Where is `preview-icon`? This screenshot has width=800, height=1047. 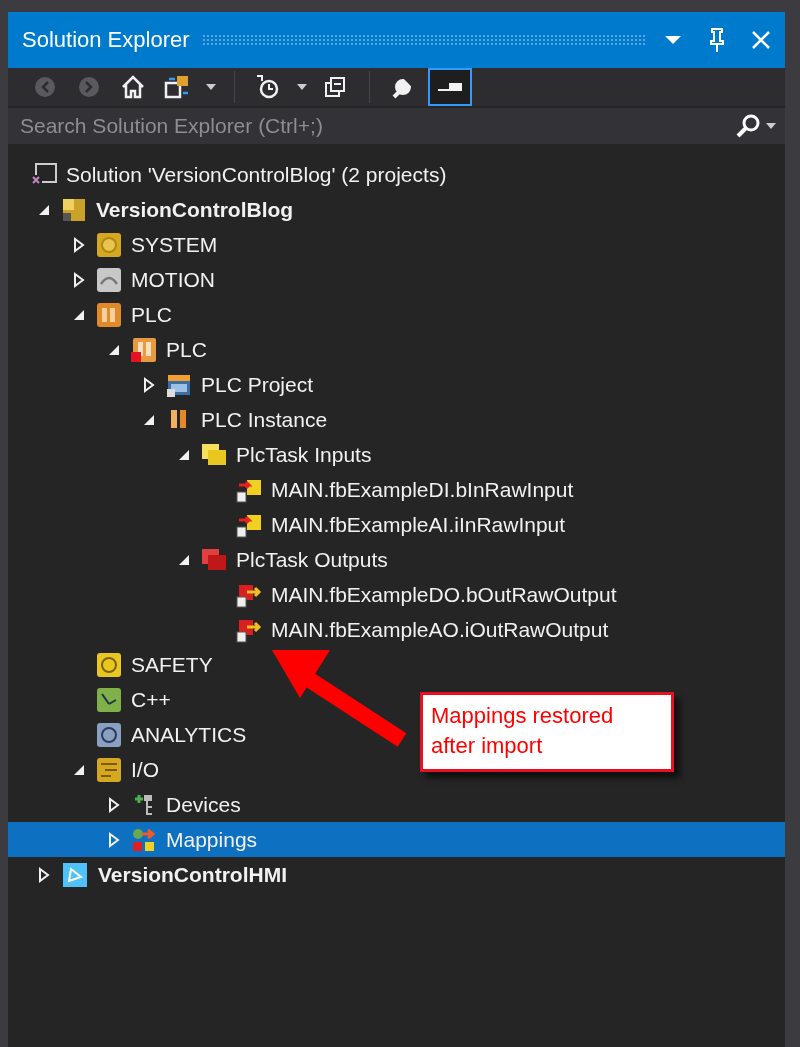 preview-icon is located at coordinates (450, 87).